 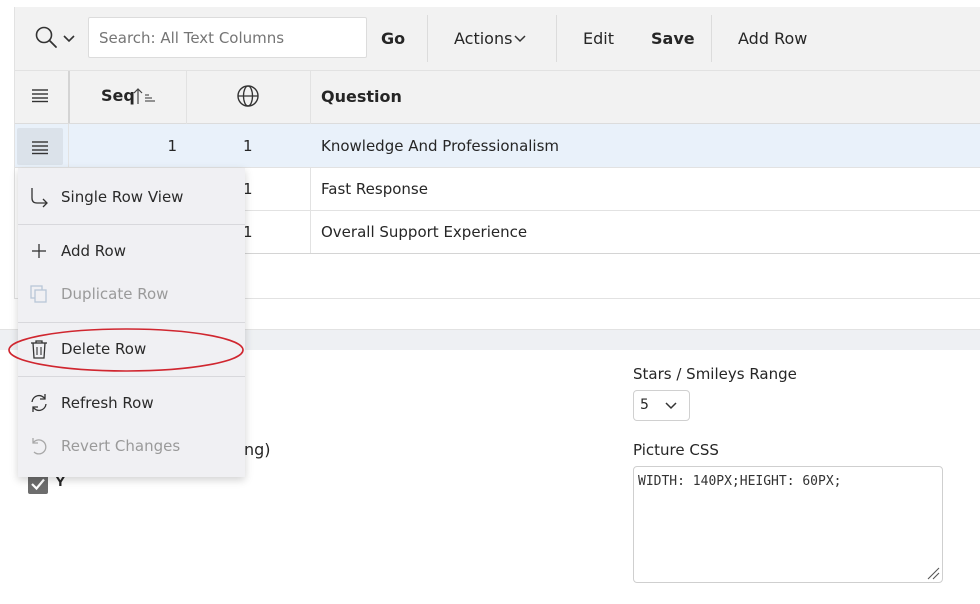 I want to click on menu-item-label: Duplicate Row, so click(x=115, y=294).